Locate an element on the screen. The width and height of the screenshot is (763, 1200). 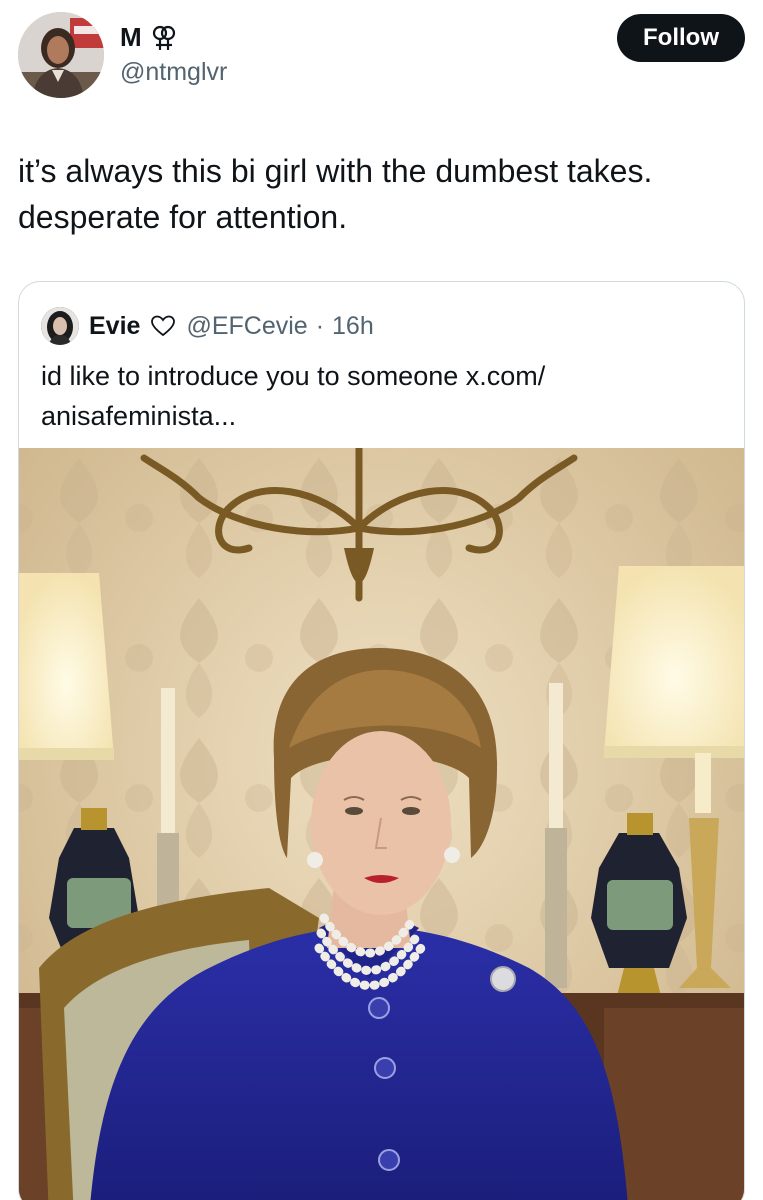
quoted-tweet-header: Evie @EFCevie · 16h is located at coordinates (207, 326).